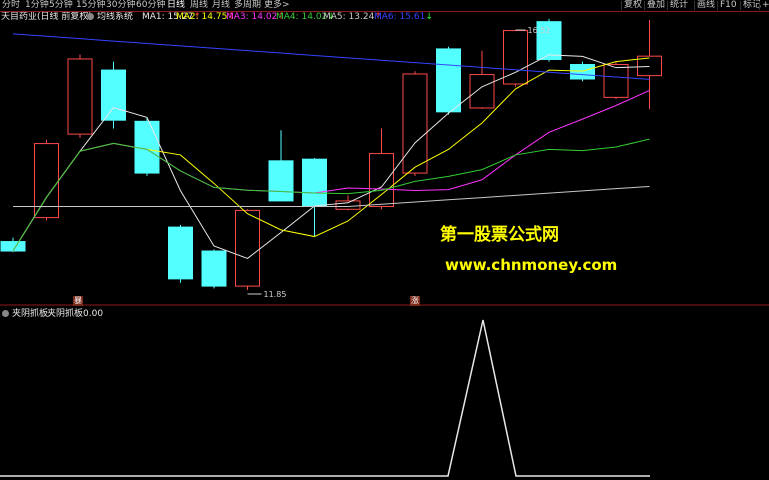  Describe the element at coordinates (539, 30) in the screenshot. I see `high-price-label: 16.52` at that location.